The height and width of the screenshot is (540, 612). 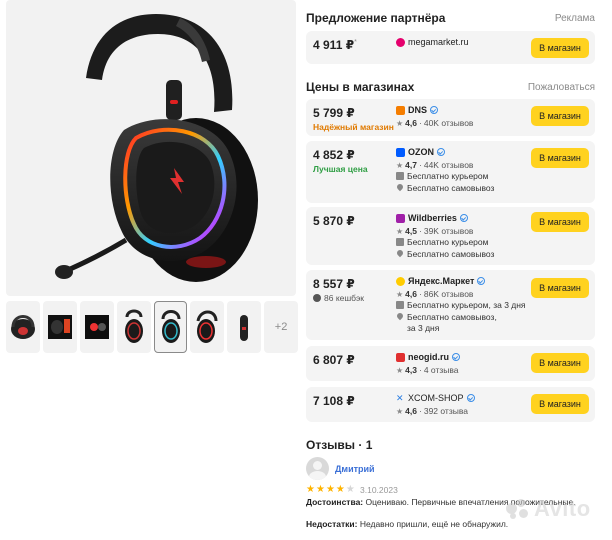 I want to click on offer-price: 7 108 ₽, so click(x=334, y=401).